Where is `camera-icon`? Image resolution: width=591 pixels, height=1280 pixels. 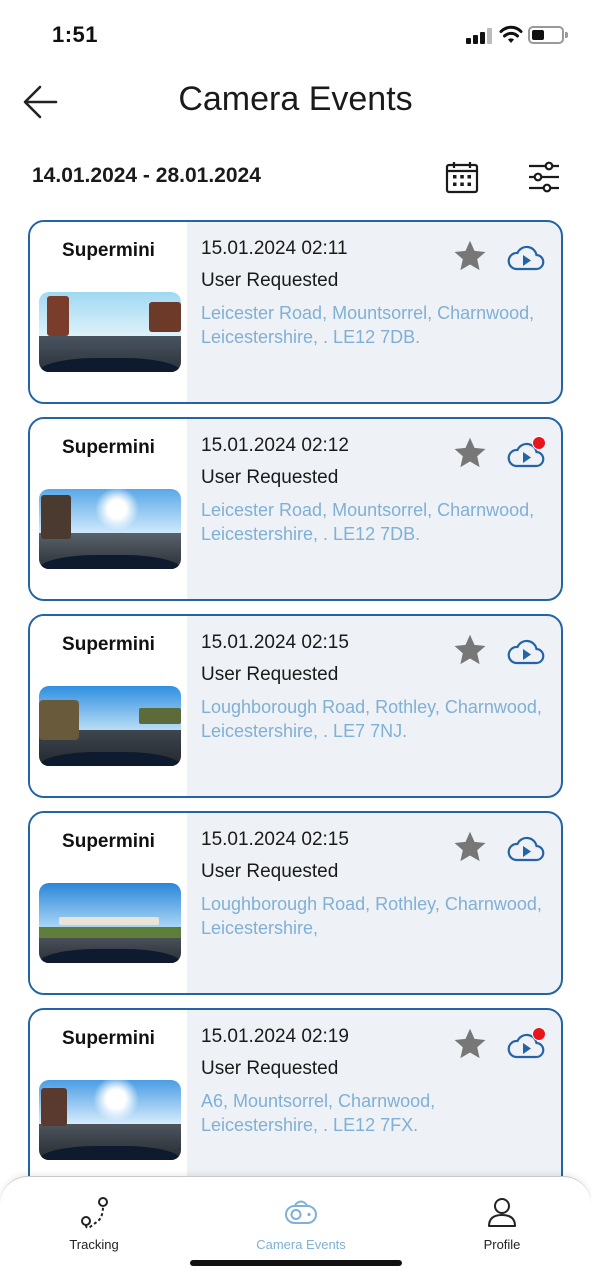 camera-icon is located at coordinates (301, 1212).